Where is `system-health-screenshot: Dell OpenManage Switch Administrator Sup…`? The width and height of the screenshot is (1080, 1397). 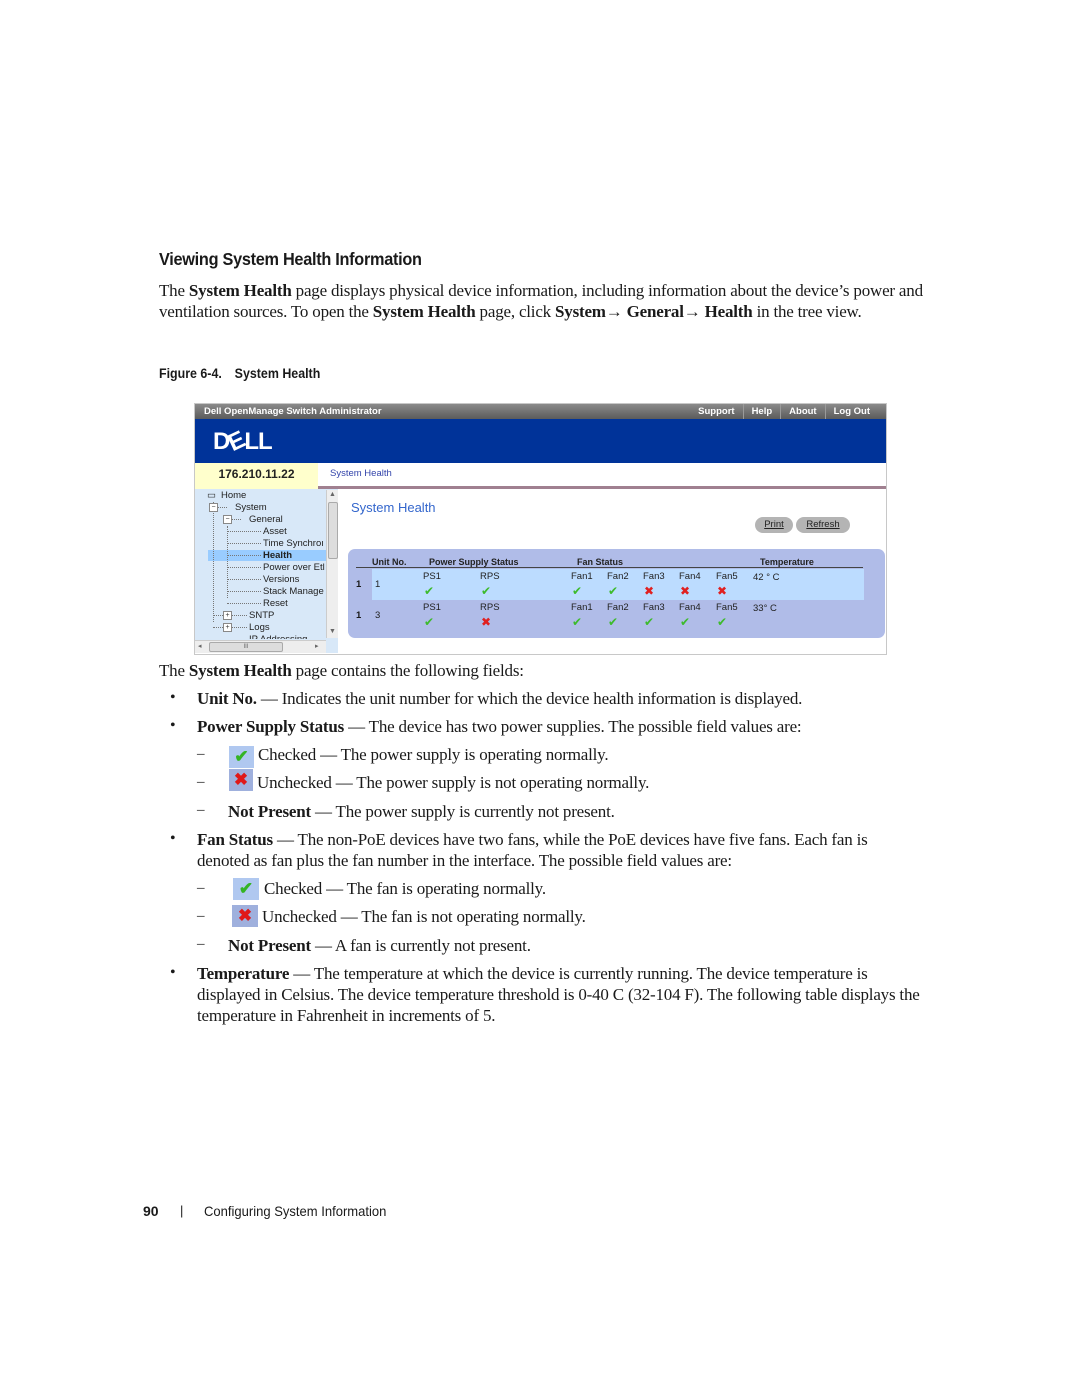 system-health-screenshot: Dell OpenManage Switch Administrator Sup… is located at coordinates (540, 529).